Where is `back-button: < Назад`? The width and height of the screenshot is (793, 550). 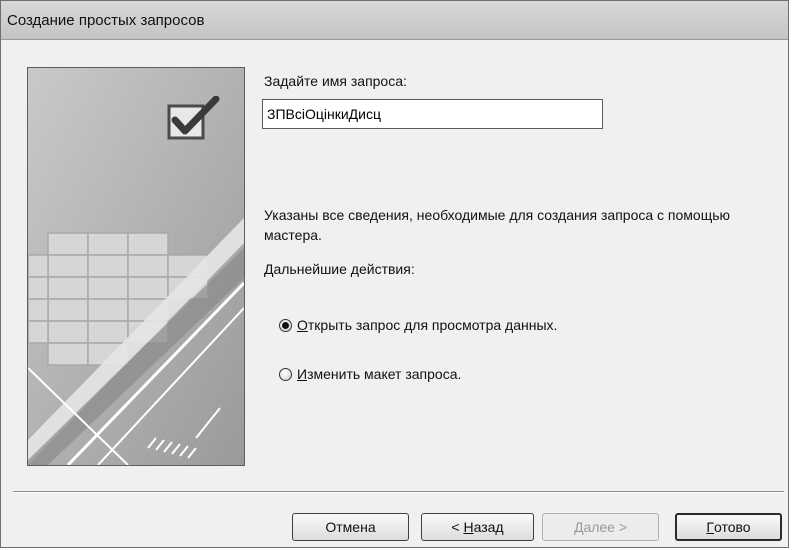 back-button: < Назад is located at coordinates (477, 527).